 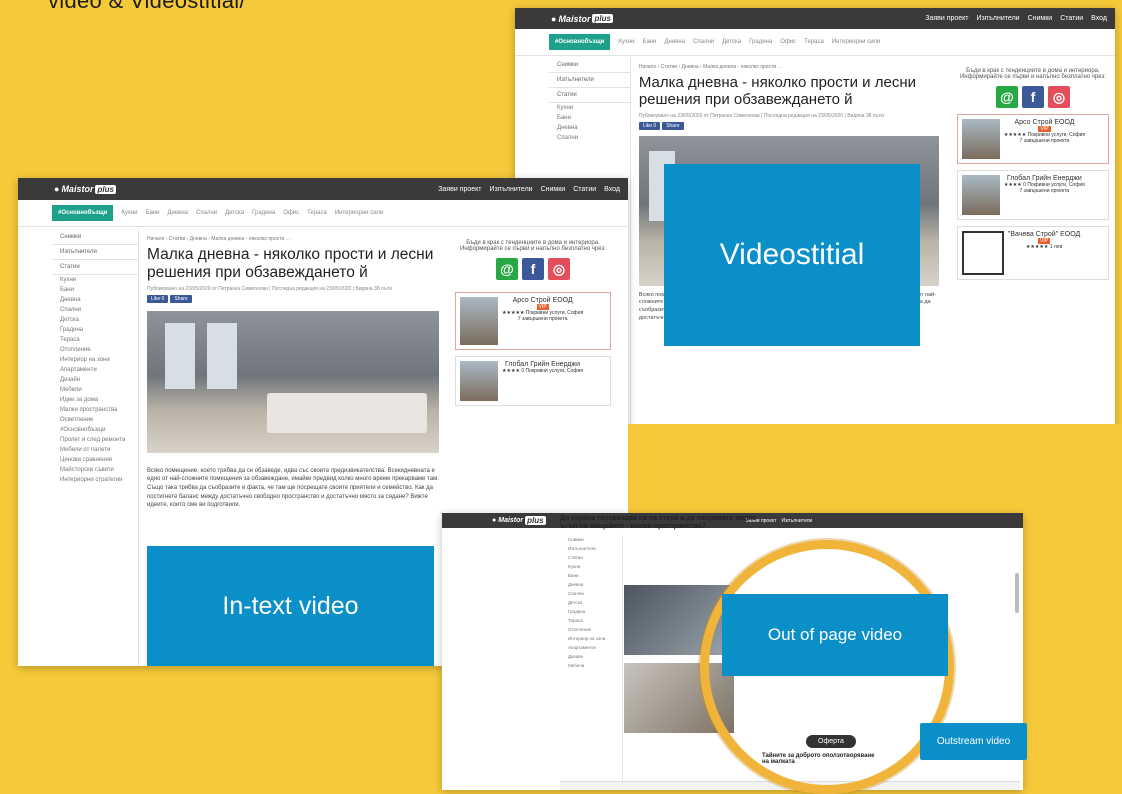 What do you see at coordinates (95, 470) in the screenshot?
I see `sidebar-item: Майсторски съвети` at bounding box center [95, 470].